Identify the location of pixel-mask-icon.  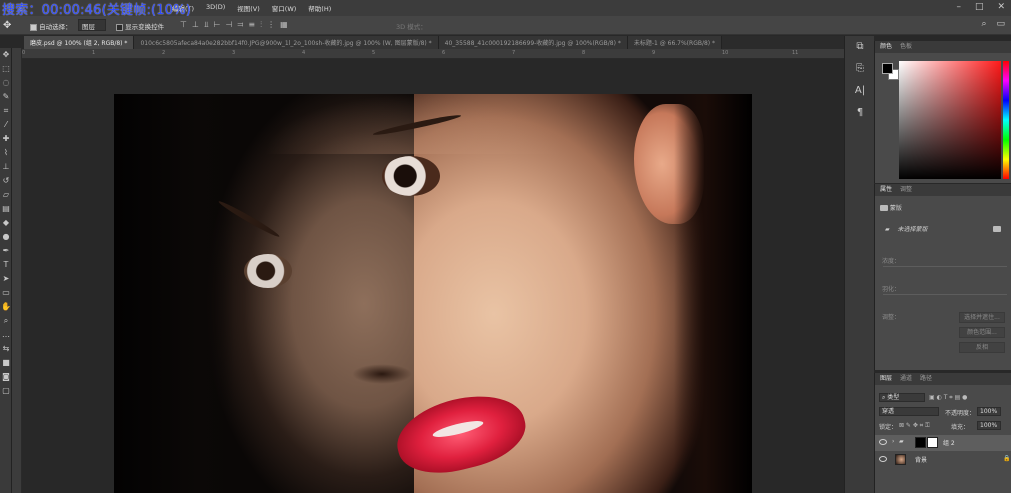
(997, 229).